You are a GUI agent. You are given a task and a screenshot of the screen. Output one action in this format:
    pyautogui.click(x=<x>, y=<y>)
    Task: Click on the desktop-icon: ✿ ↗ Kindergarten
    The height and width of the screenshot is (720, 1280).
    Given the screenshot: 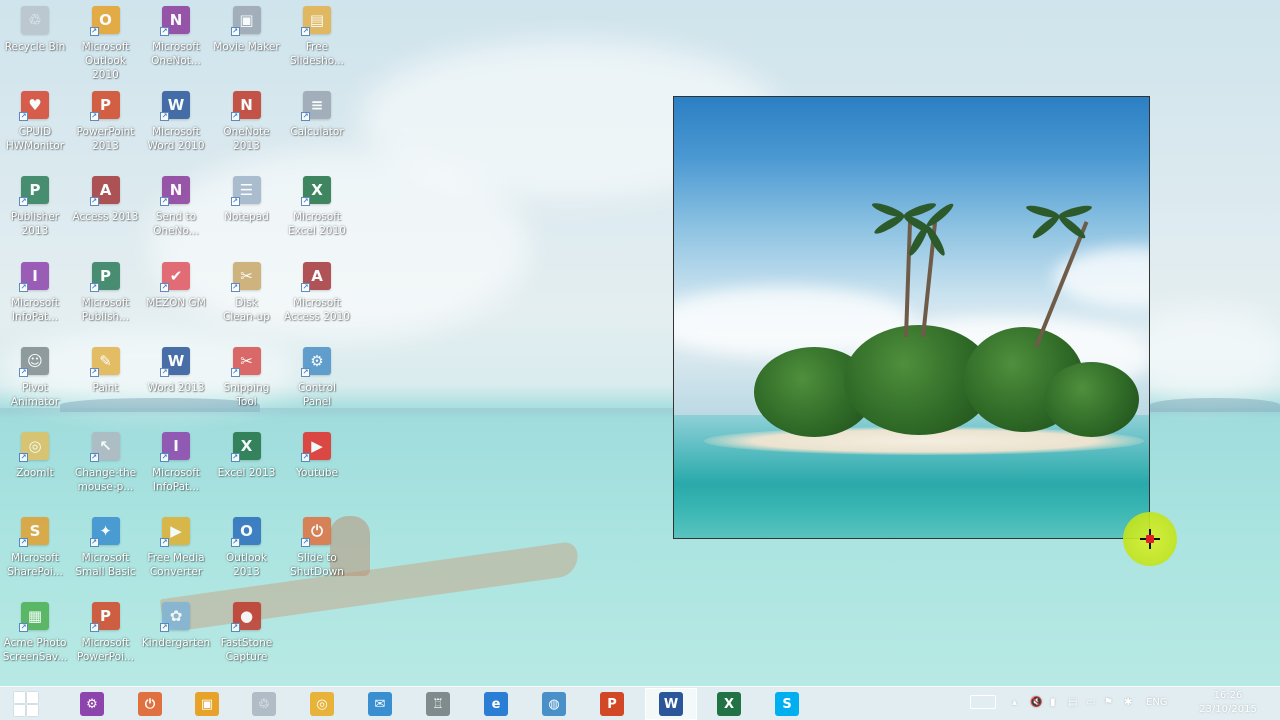 What is the action you would take?
    pyautogui.click(x=176, y=637)
    